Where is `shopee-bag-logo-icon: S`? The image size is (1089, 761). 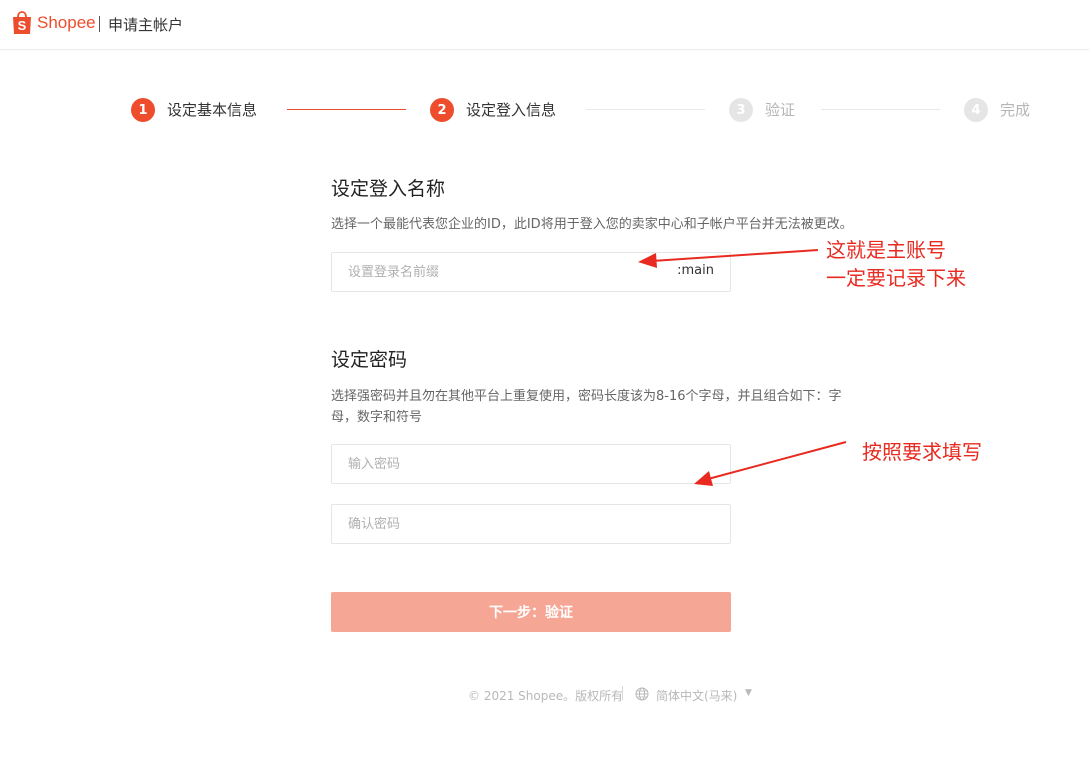 shopee-bag-logo-icon: S is located at coordinates (22, 23).